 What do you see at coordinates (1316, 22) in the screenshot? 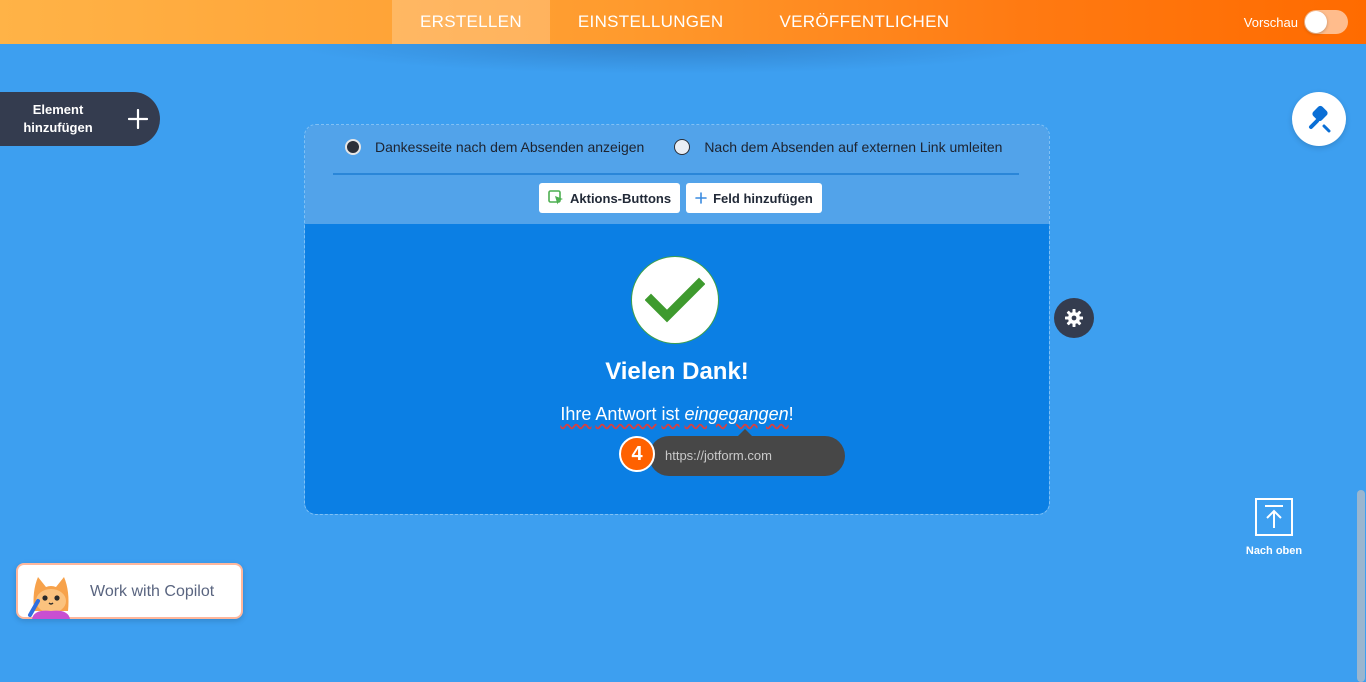
I see `toggle-knob` at bounding box center [1316, 22].